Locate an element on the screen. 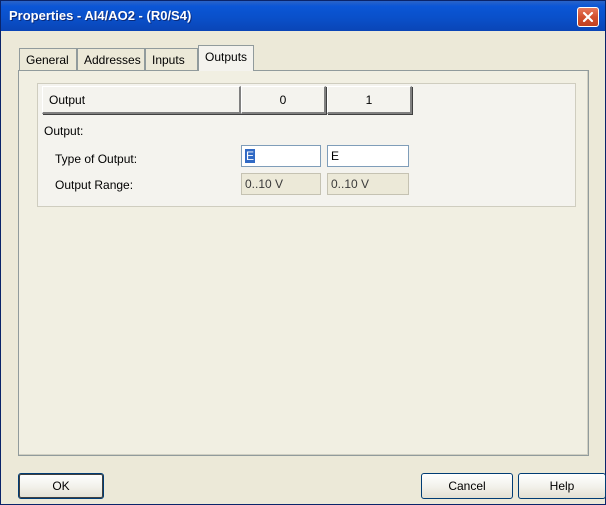 The image size is (606, 505). type-of-output-field-0: E is located at coordinates (281, 156).